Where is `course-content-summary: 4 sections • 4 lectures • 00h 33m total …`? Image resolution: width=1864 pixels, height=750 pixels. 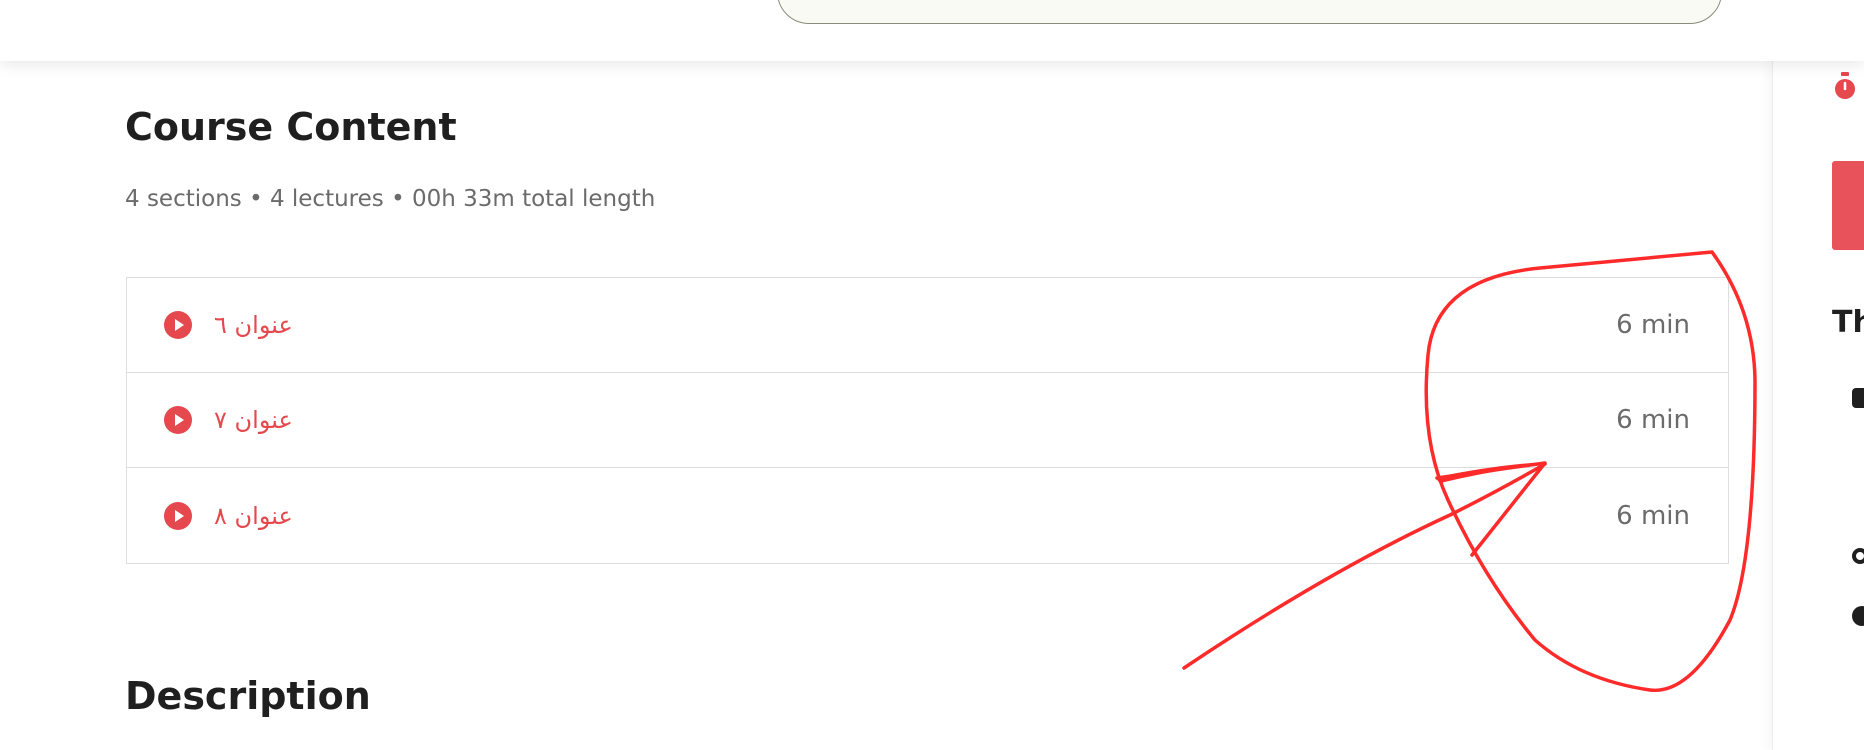 course-content-summary: 4 sections • 4 lectures • 00h 33m total … is located at coordinates (390, 199).